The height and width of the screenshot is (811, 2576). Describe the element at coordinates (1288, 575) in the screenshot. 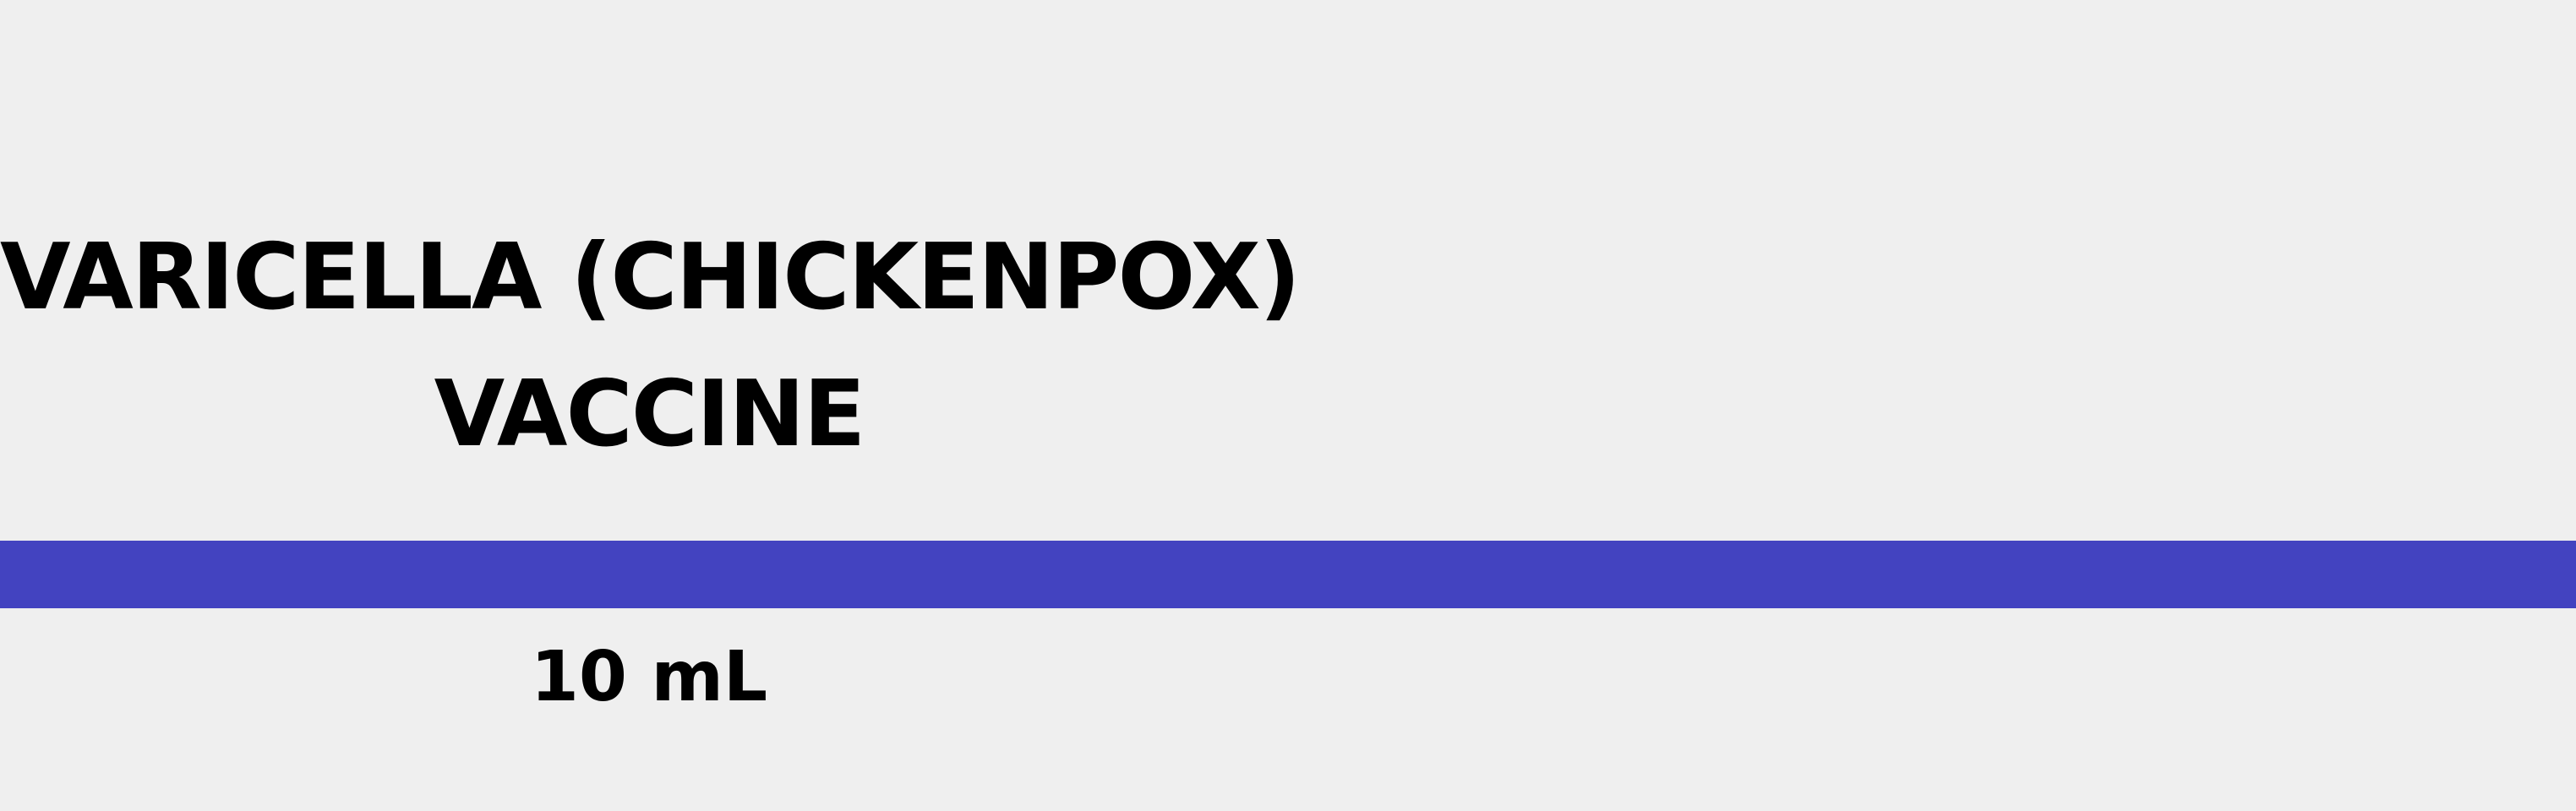

I see `color-band` at that location.